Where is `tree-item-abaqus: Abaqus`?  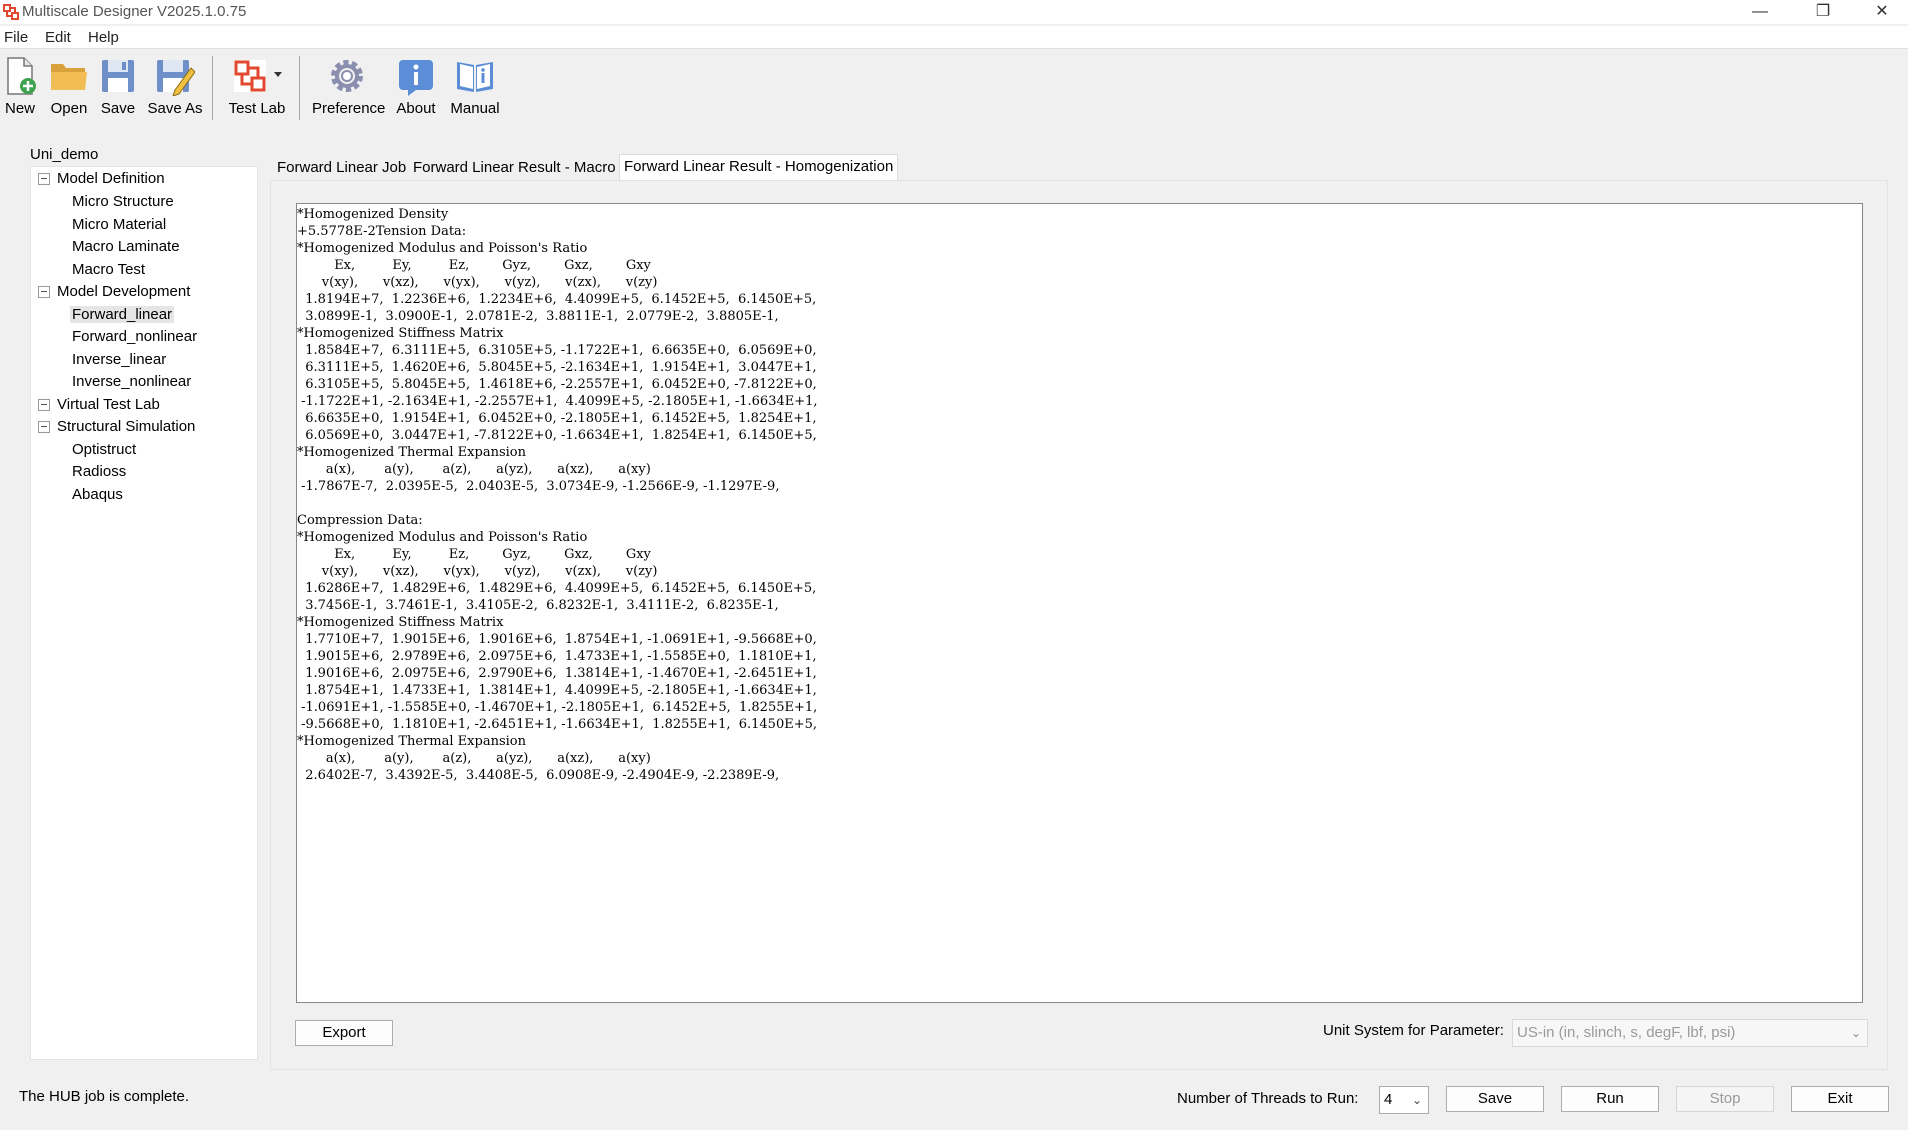 tree-item-abaqus: Abaqus is located at coordinates (97, 494).